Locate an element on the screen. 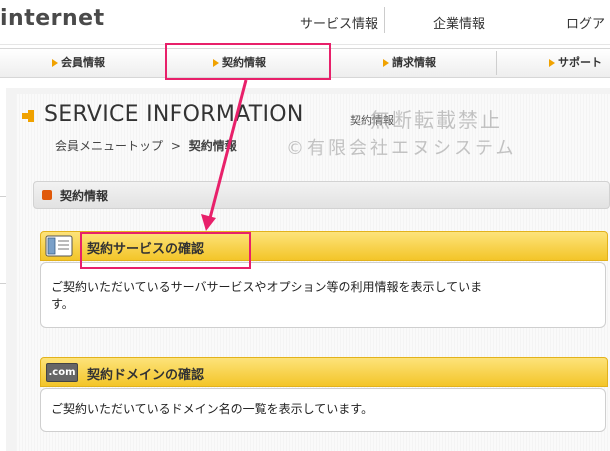 The height and width of the screenshot is (451, 610). annotation-arrow is located at coordinates (224, 155).